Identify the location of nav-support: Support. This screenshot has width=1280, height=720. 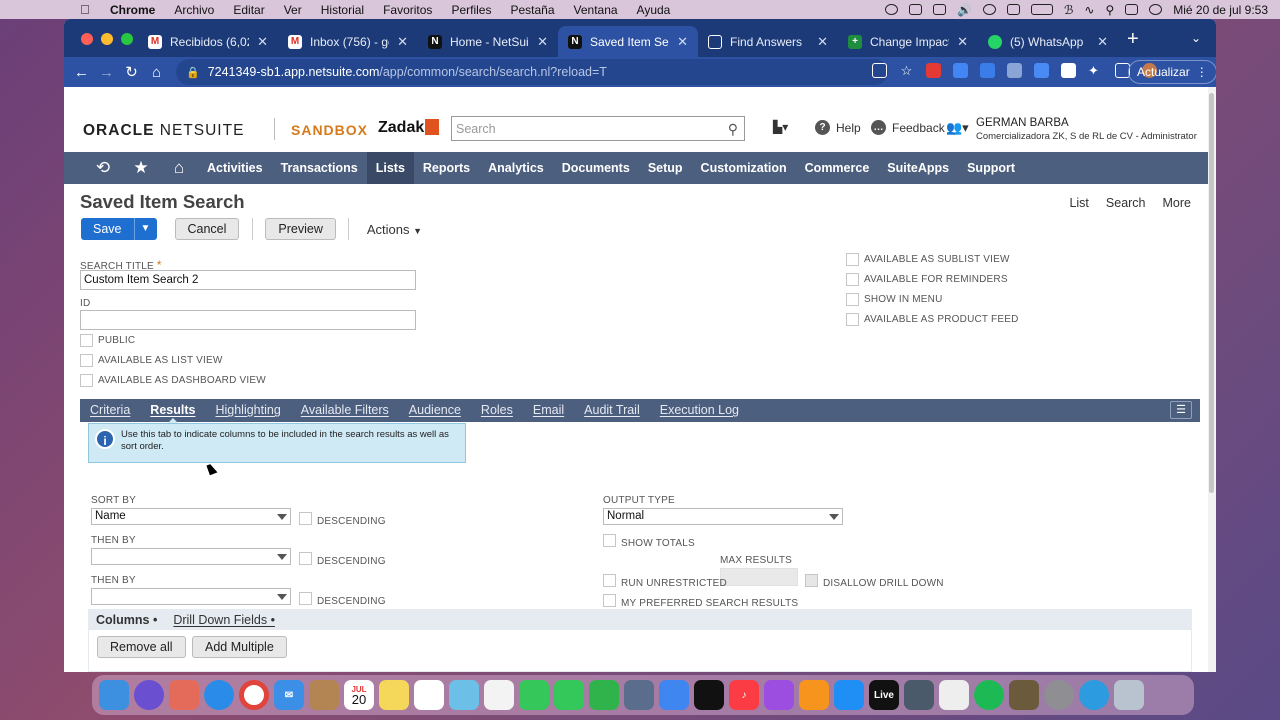
(991, 168).